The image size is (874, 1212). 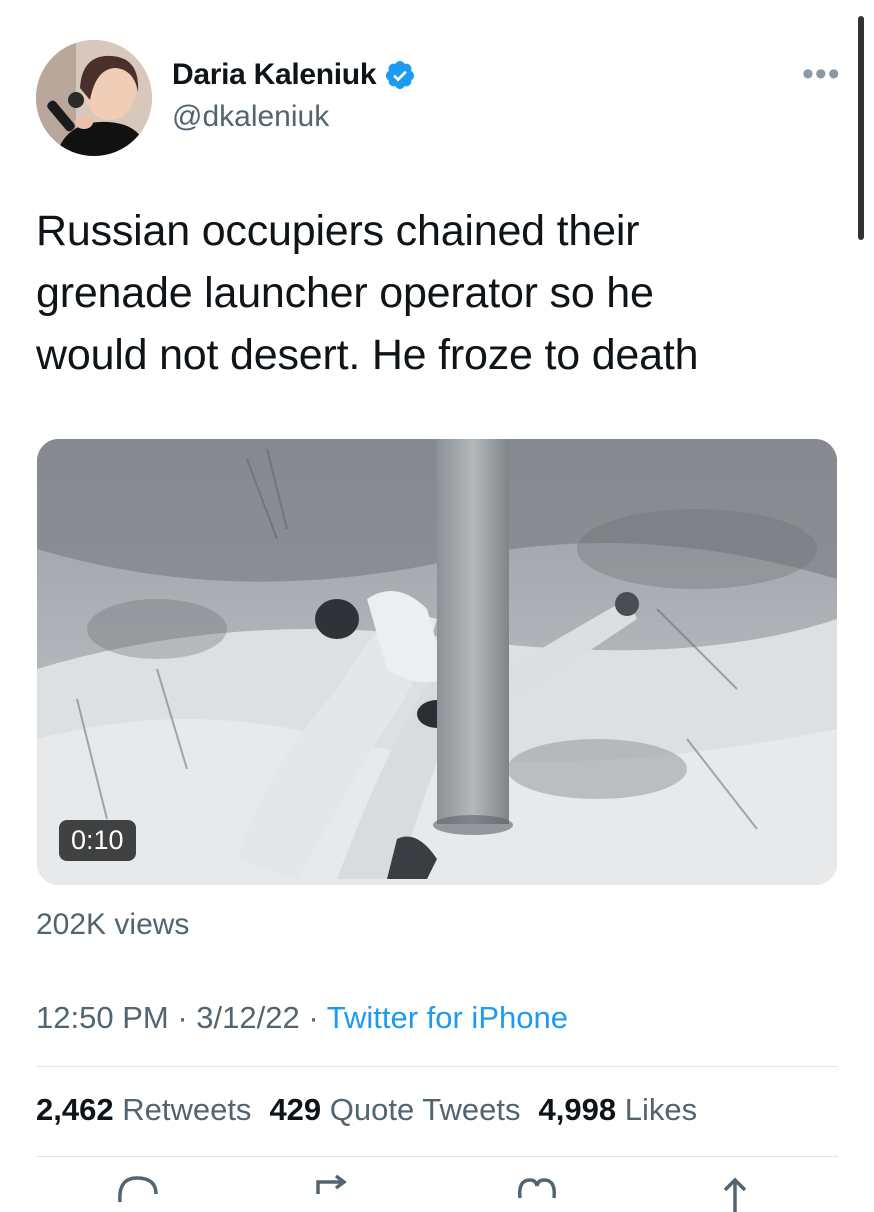 I want to click on likes-count: 4,998, so click(x=577, y=1109).